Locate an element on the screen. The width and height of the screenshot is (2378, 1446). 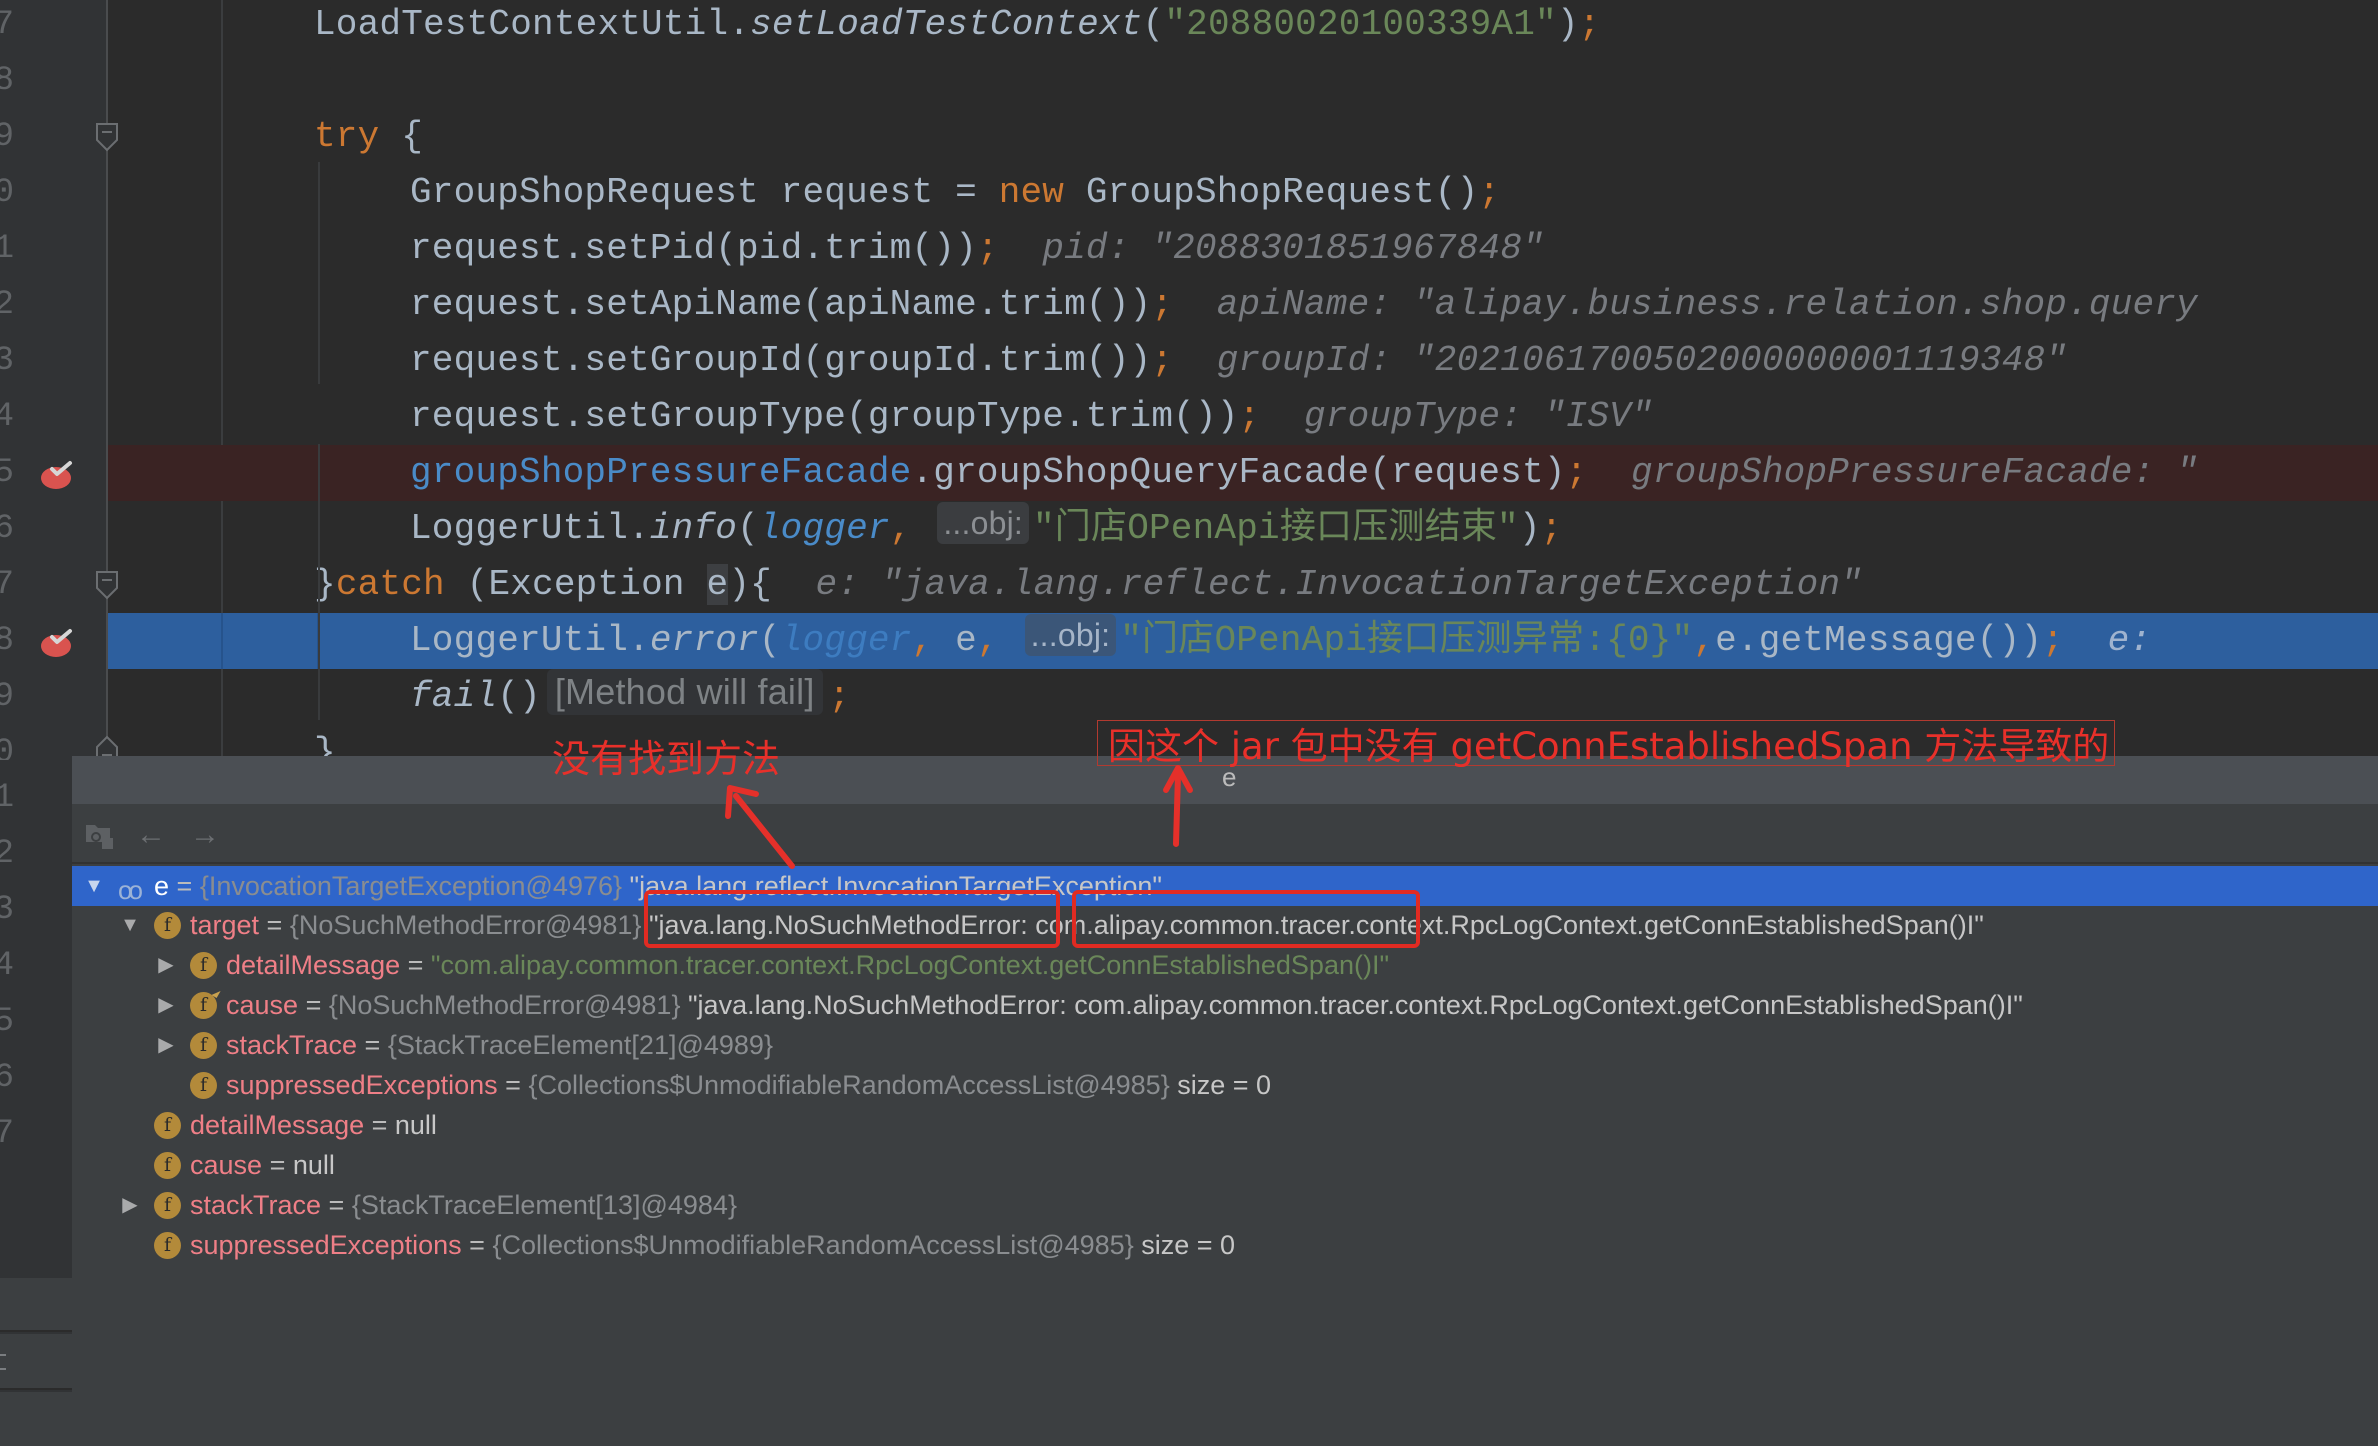
back-button: ← is located at coordinates (151, 834).